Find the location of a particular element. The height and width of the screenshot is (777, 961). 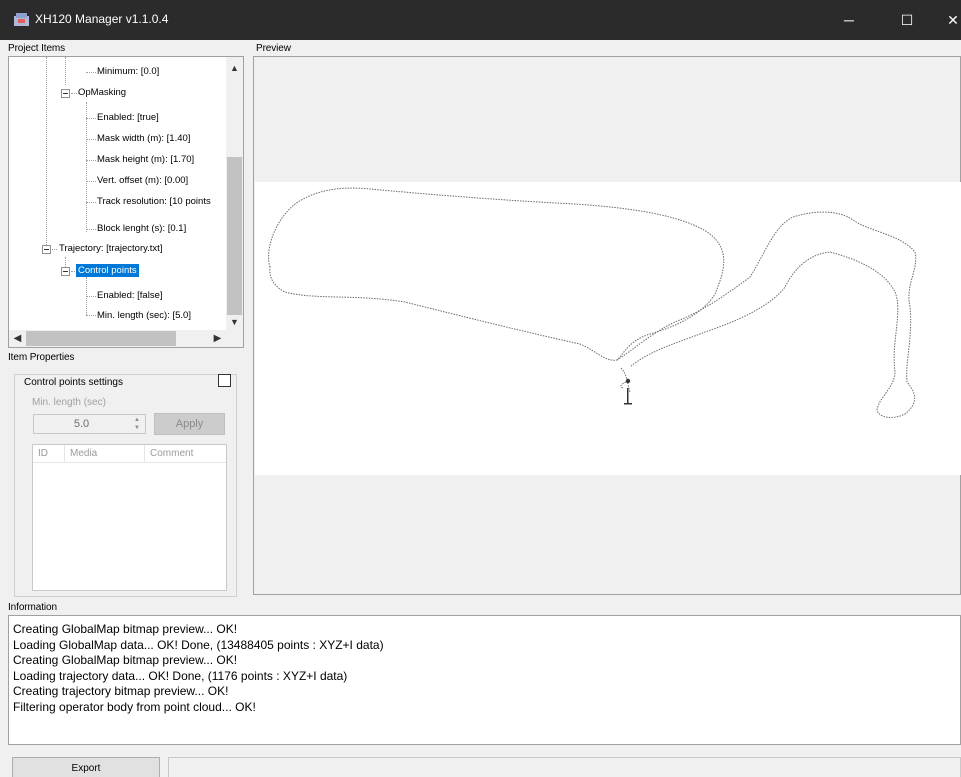

scroll-up-icon: ▲ is located at coordinates (234, 67).